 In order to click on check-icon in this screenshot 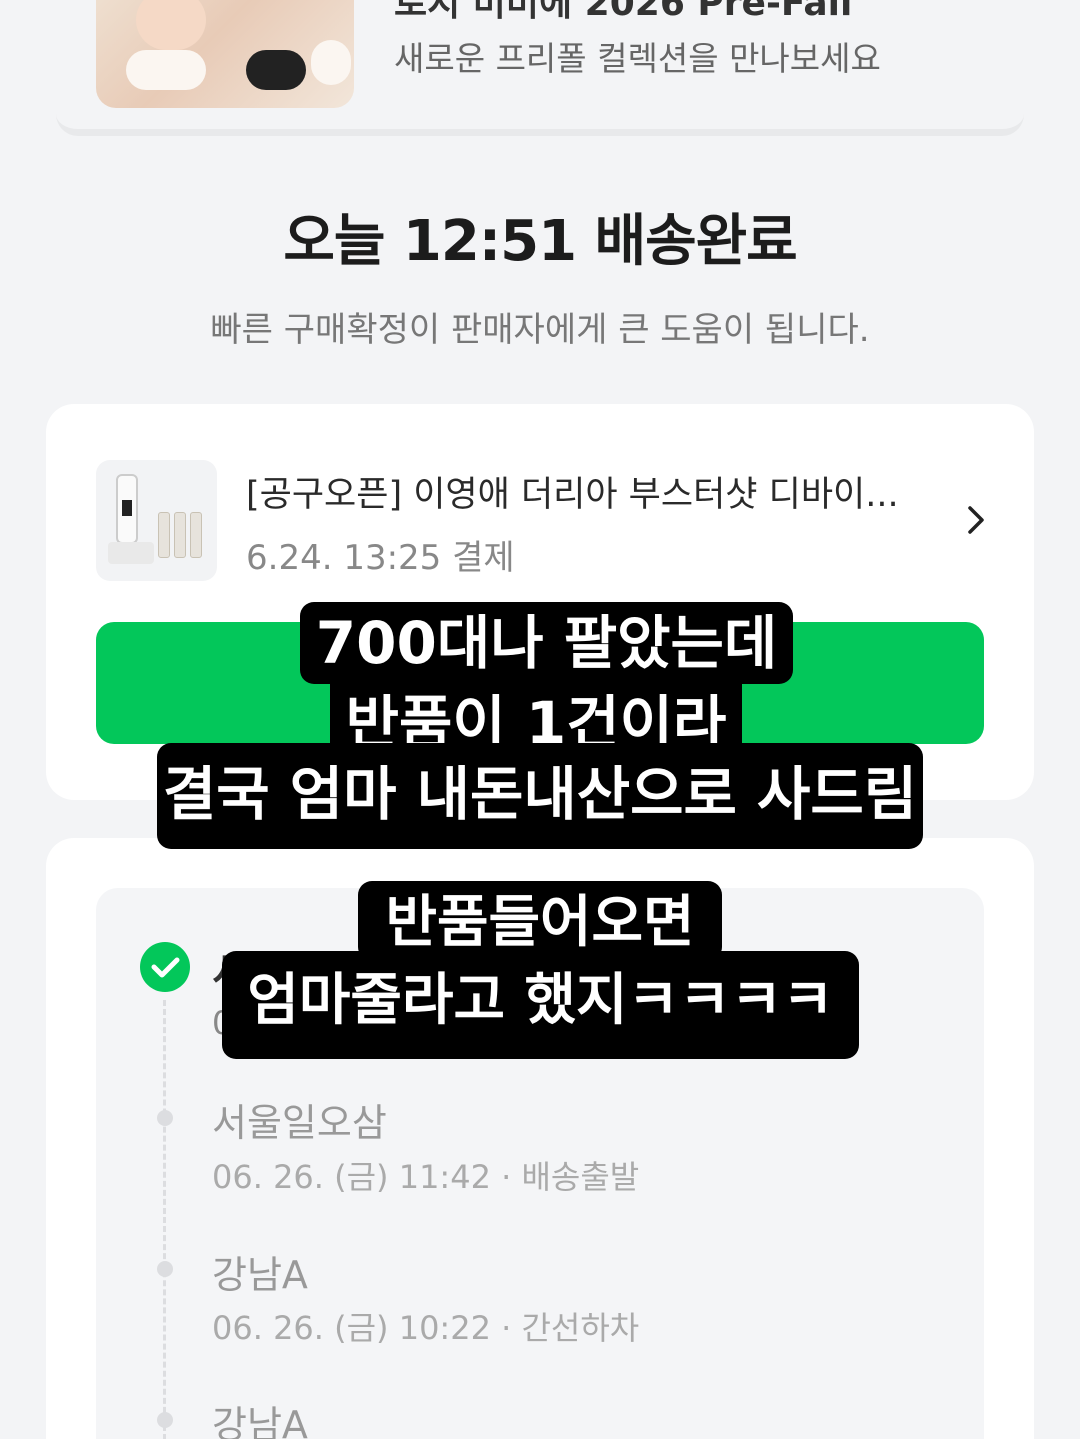, I will do `click(165, 967)`.